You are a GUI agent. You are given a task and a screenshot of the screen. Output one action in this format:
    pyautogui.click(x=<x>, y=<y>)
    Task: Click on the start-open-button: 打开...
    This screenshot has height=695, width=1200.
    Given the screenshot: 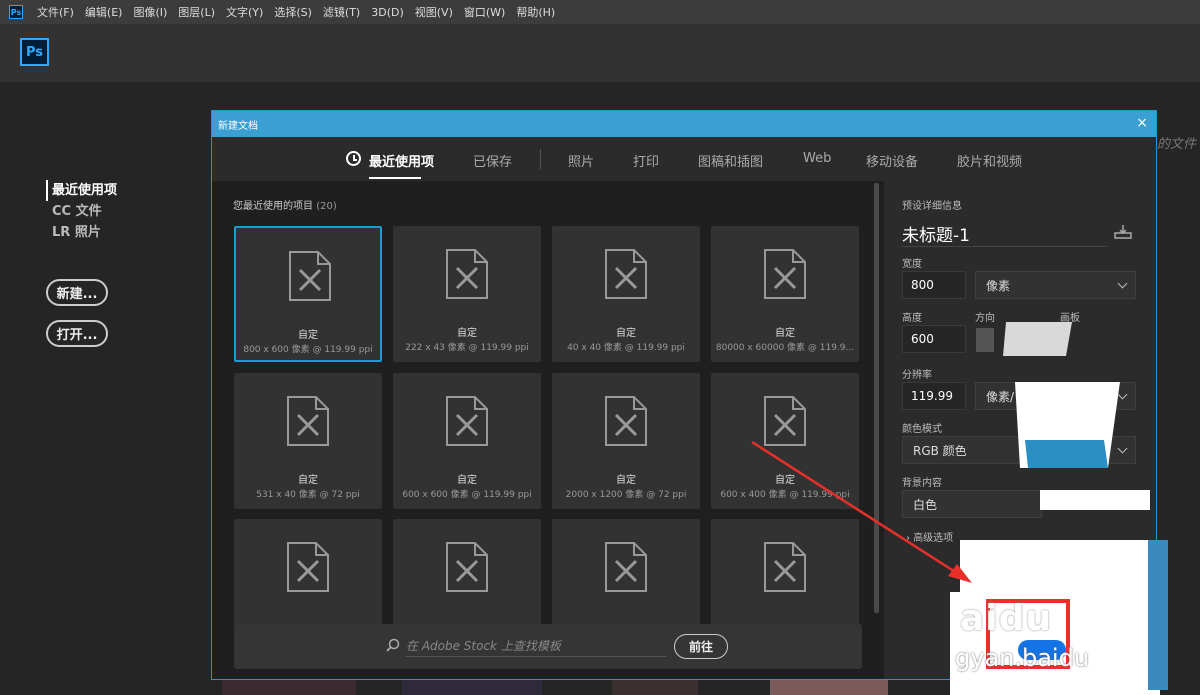 What is the action you would take?
    pyautogui.click(x=77, y=333)
    